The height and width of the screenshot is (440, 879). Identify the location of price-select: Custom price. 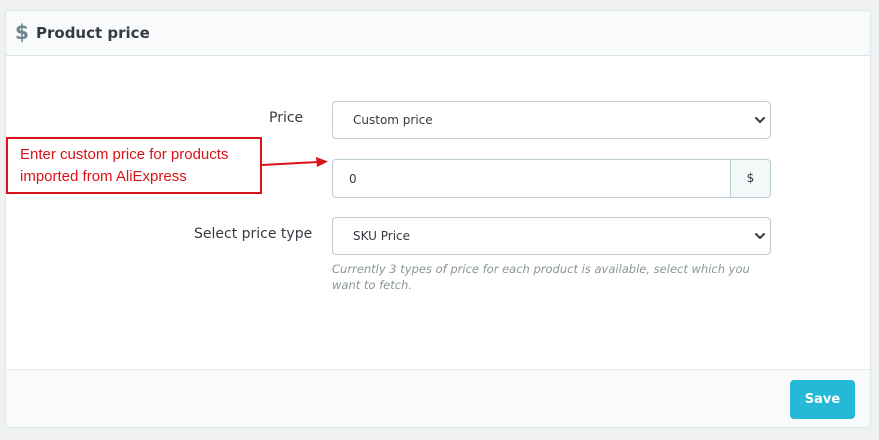
(551, 120).